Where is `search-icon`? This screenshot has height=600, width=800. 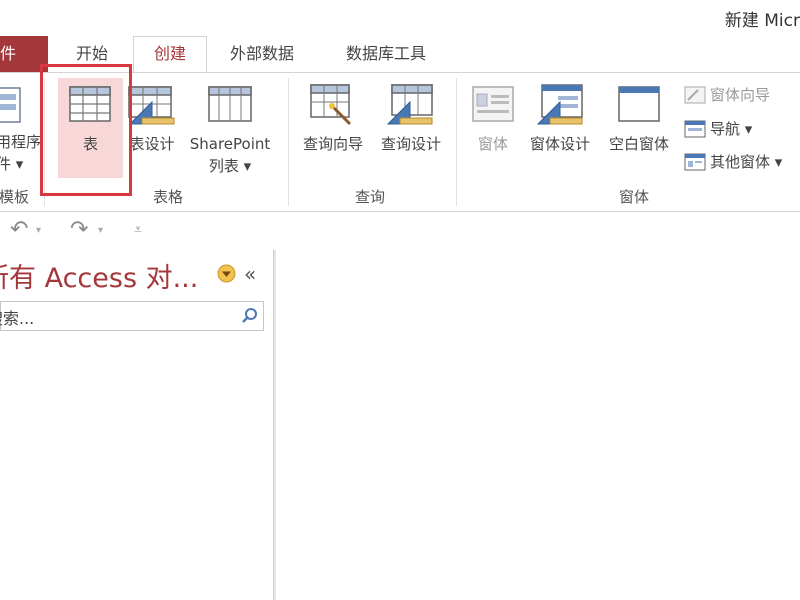
search-icon is located at coordinates (250, 316).